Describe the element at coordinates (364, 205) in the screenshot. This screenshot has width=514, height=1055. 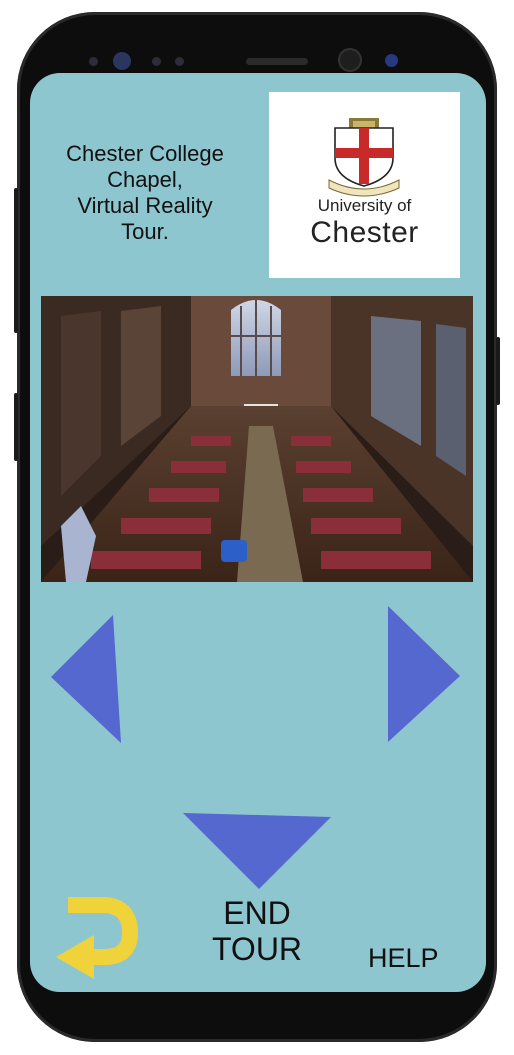
I see `logo-line-1: University of` at that location.